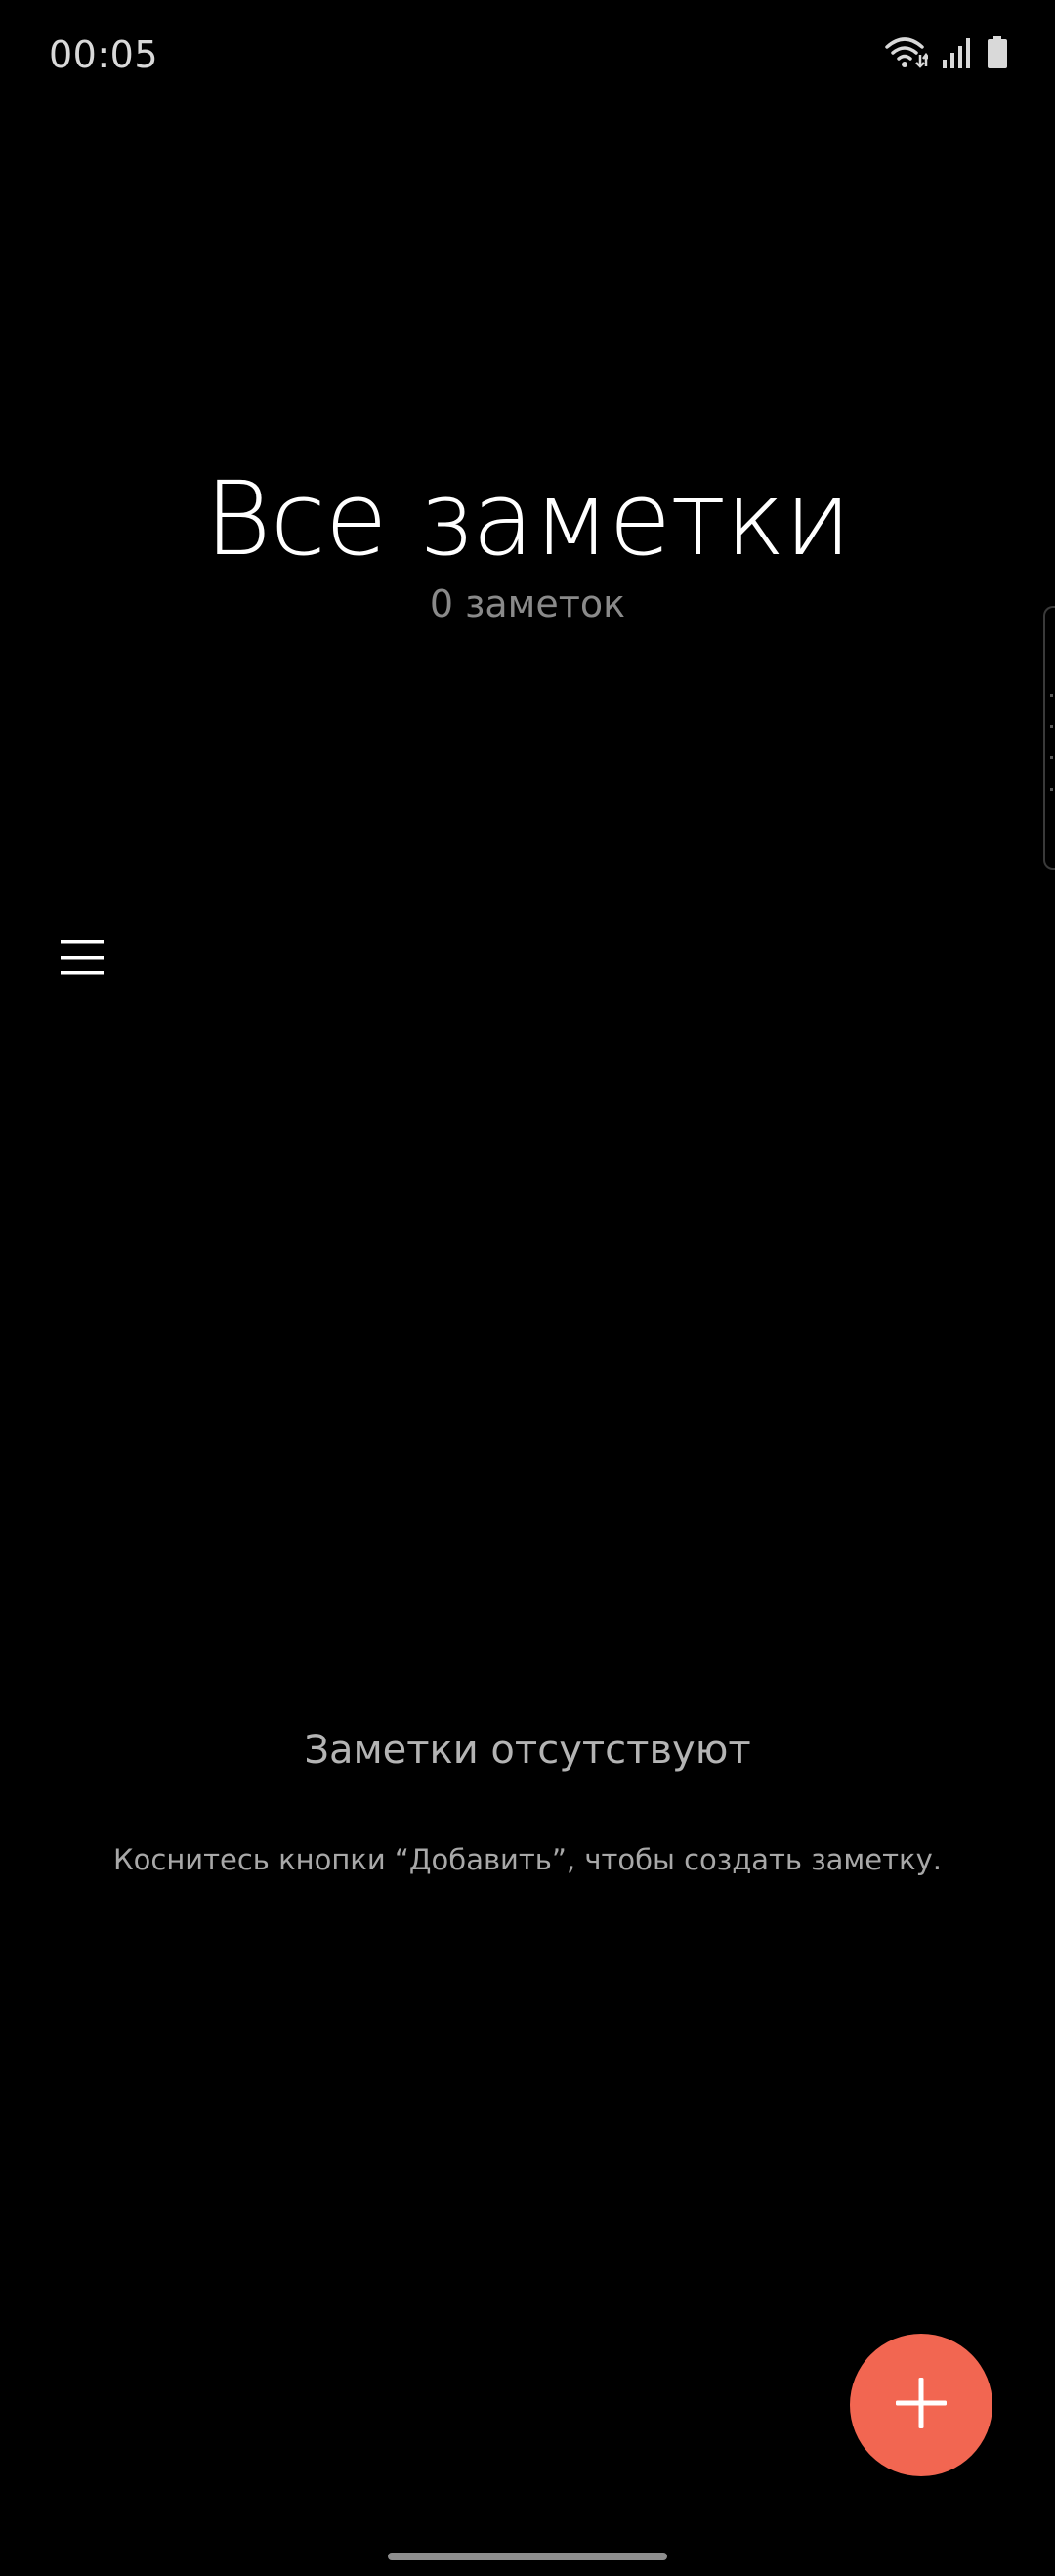  I want to click on edge-panel-handle, so click(1049, 738).